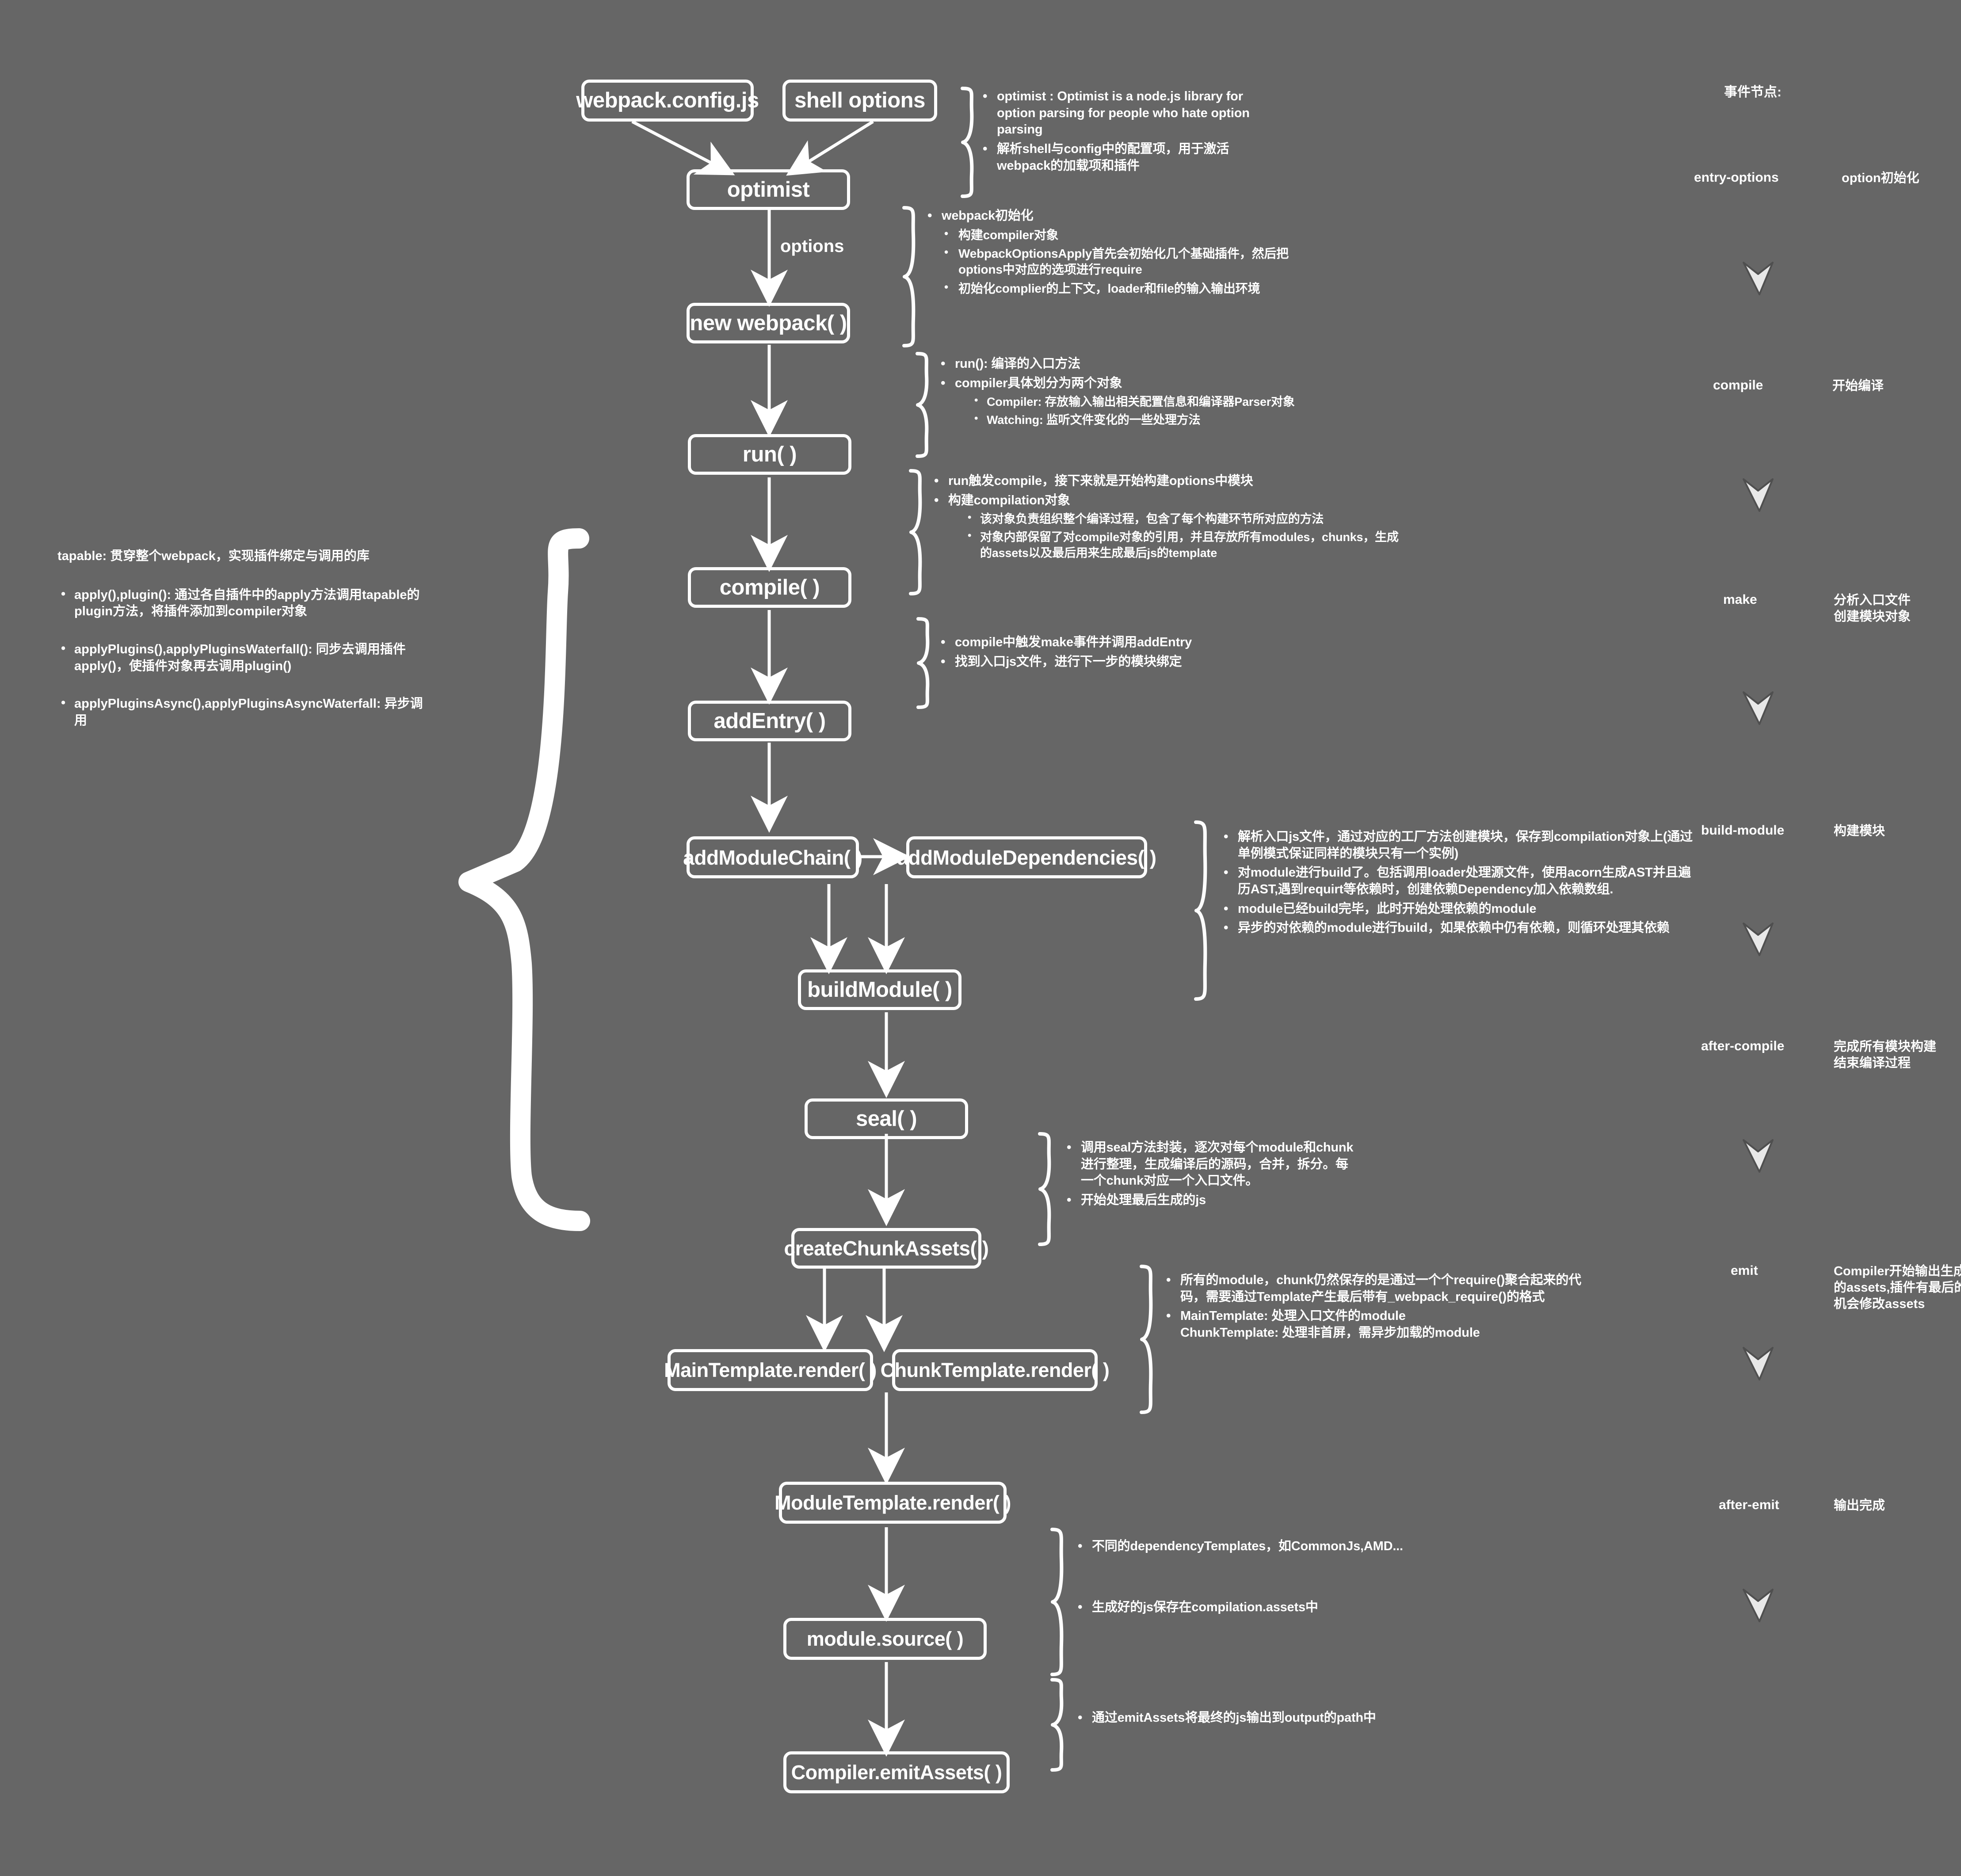 The height and width of the screenshot is (1876, 1961). Describe the element at coordinates (1459, 928) in the screenshot. I see `annotation-item: 异步的对依赖的module进行build，如果依赖中仍有依赖，则循环处理其依赖` at that location.